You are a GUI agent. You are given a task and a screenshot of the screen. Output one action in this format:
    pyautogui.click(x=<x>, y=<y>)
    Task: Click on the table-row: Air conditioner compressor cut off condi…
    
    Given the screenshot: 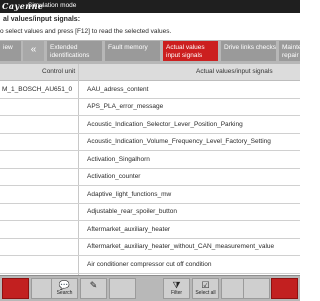 What is the action you would take?
    pyautogui.click(x=150, y=265)
    